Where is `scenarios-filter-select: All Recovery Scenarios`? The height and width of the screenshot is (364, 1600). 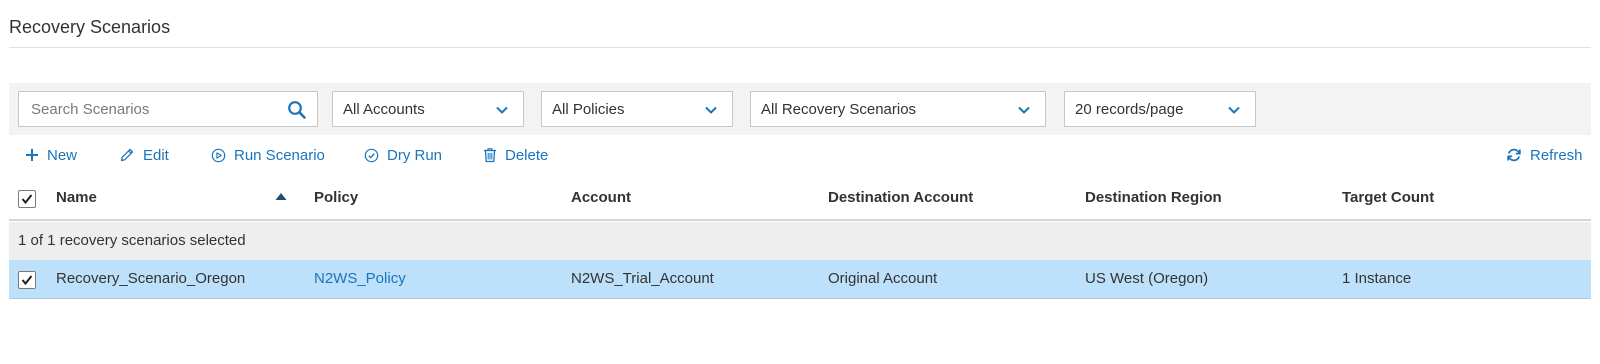
scenarios-filter-select: All Recovery Scenarios is located at coordinates (898, 109).